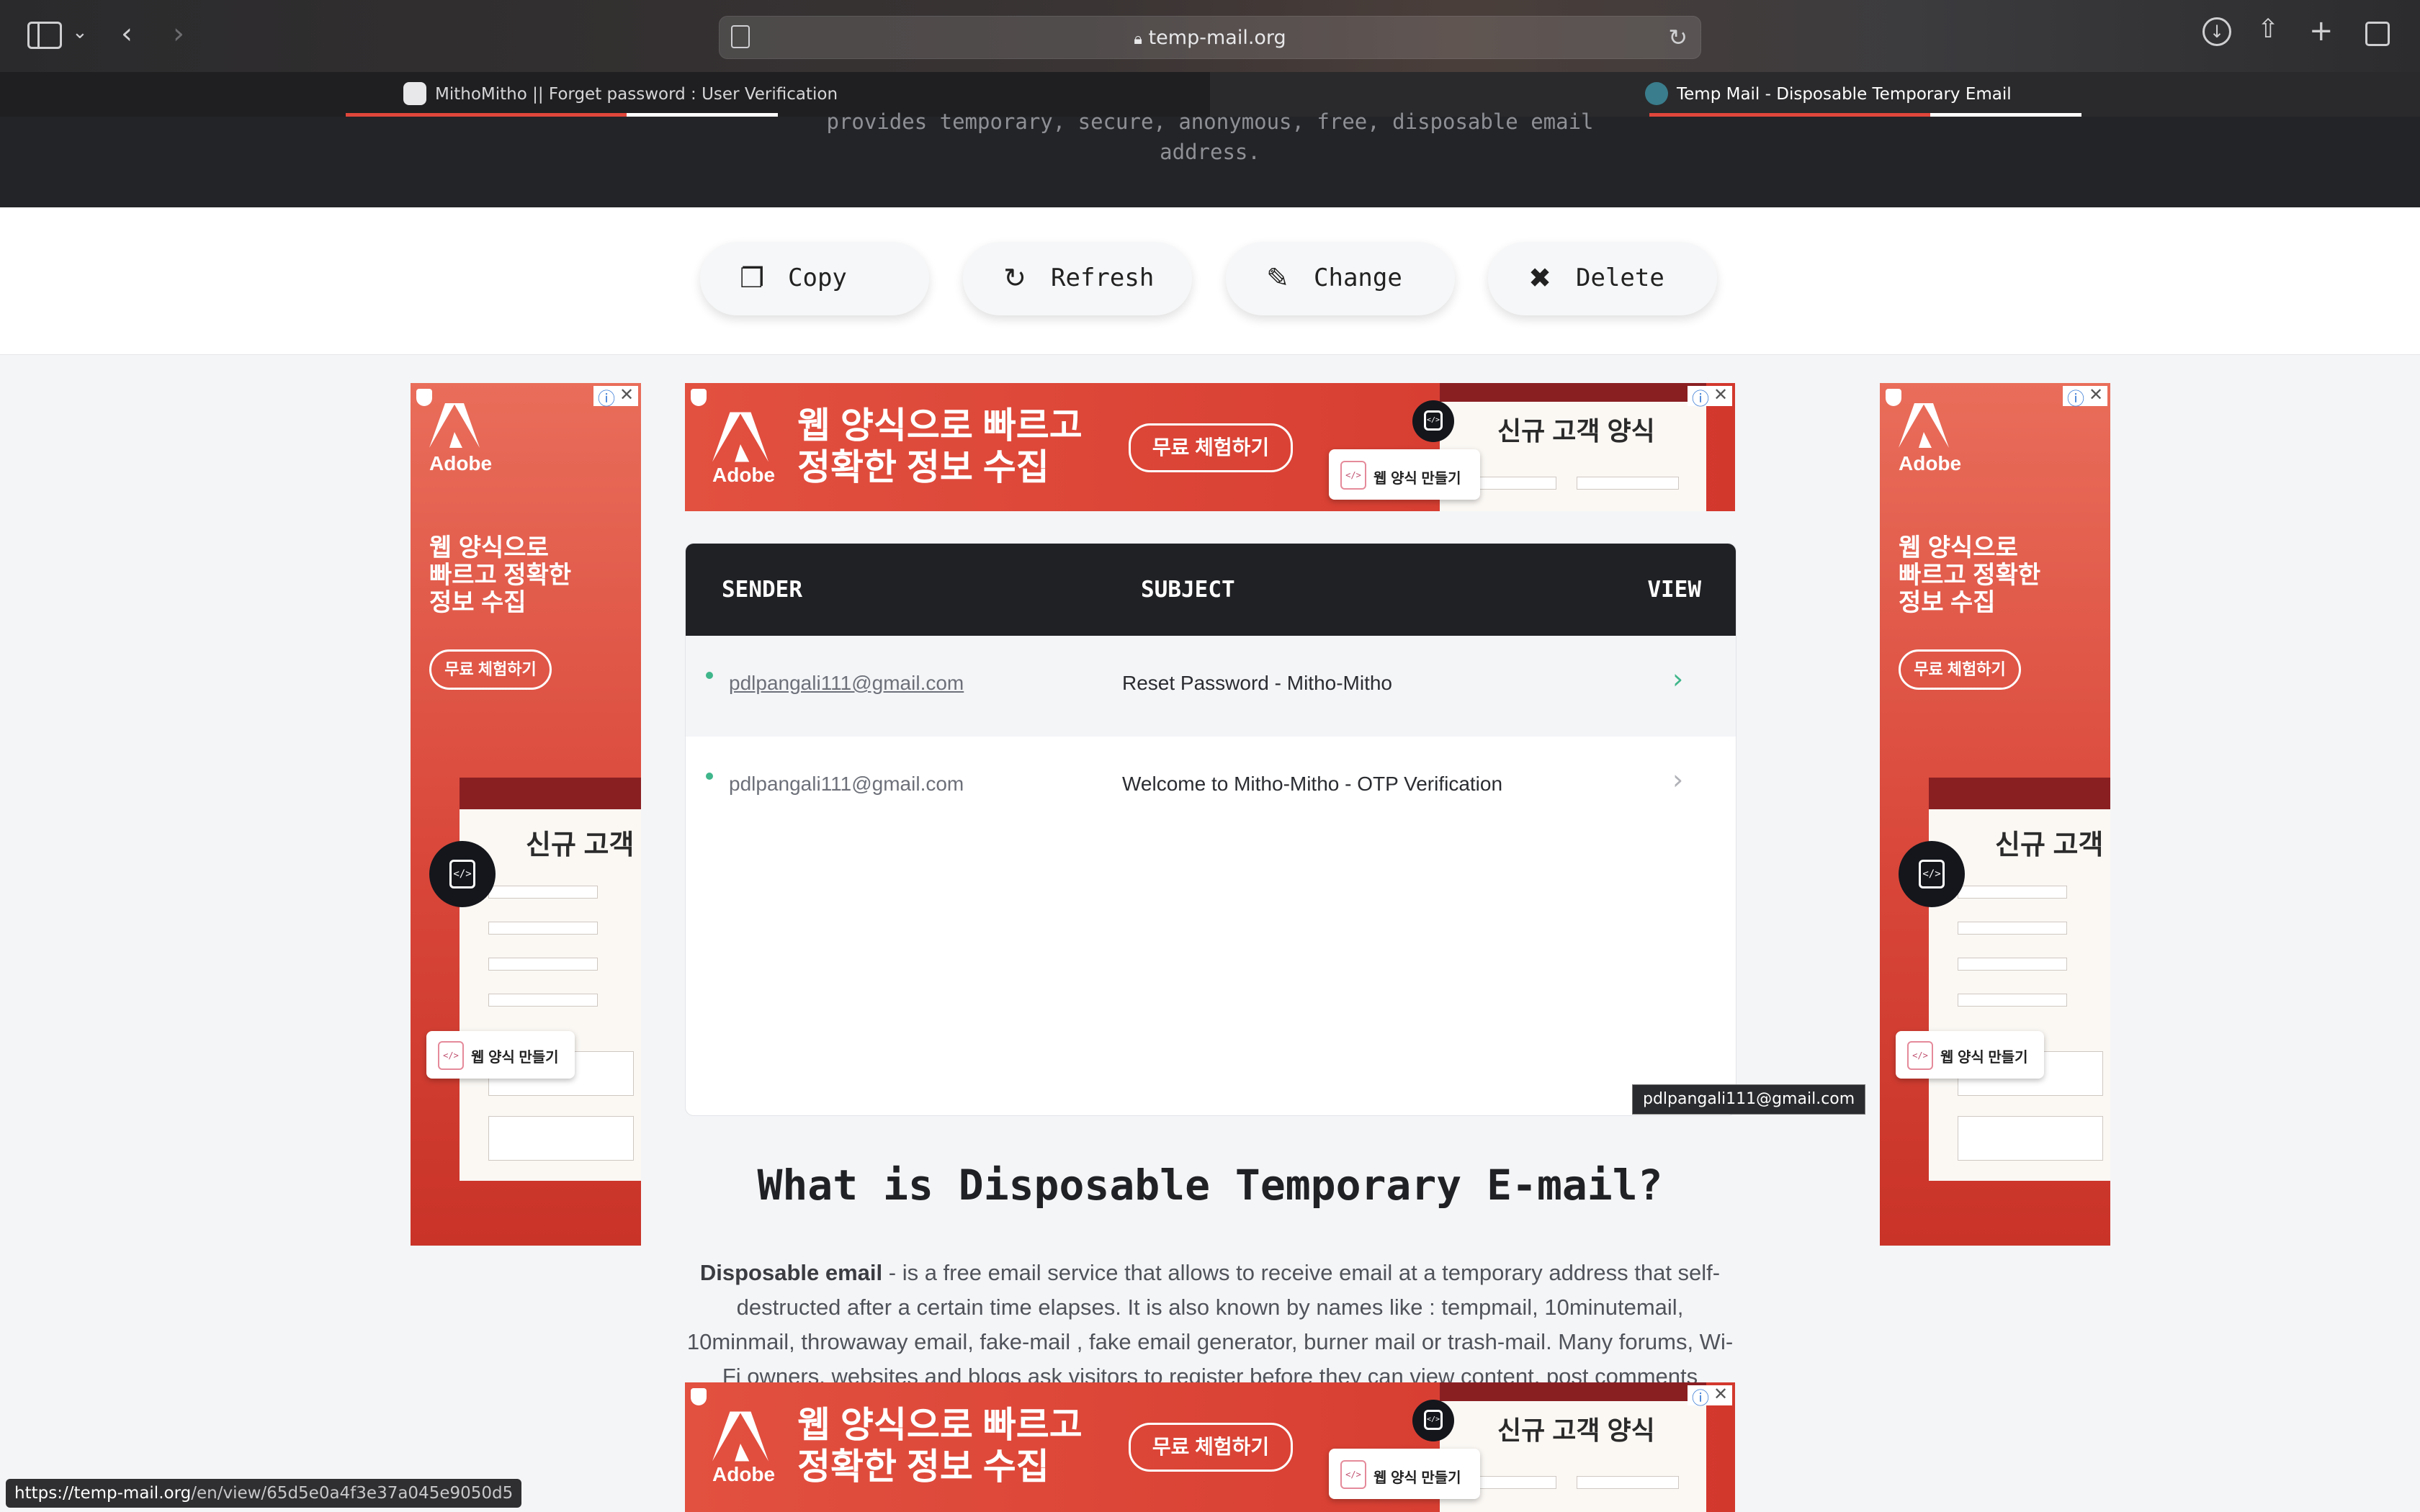 This screenshot has height=1512, width=2420. Describe the element at coordinates (1103, 278) in the screenshot. I see `refresh-label: Refresh` at that location.